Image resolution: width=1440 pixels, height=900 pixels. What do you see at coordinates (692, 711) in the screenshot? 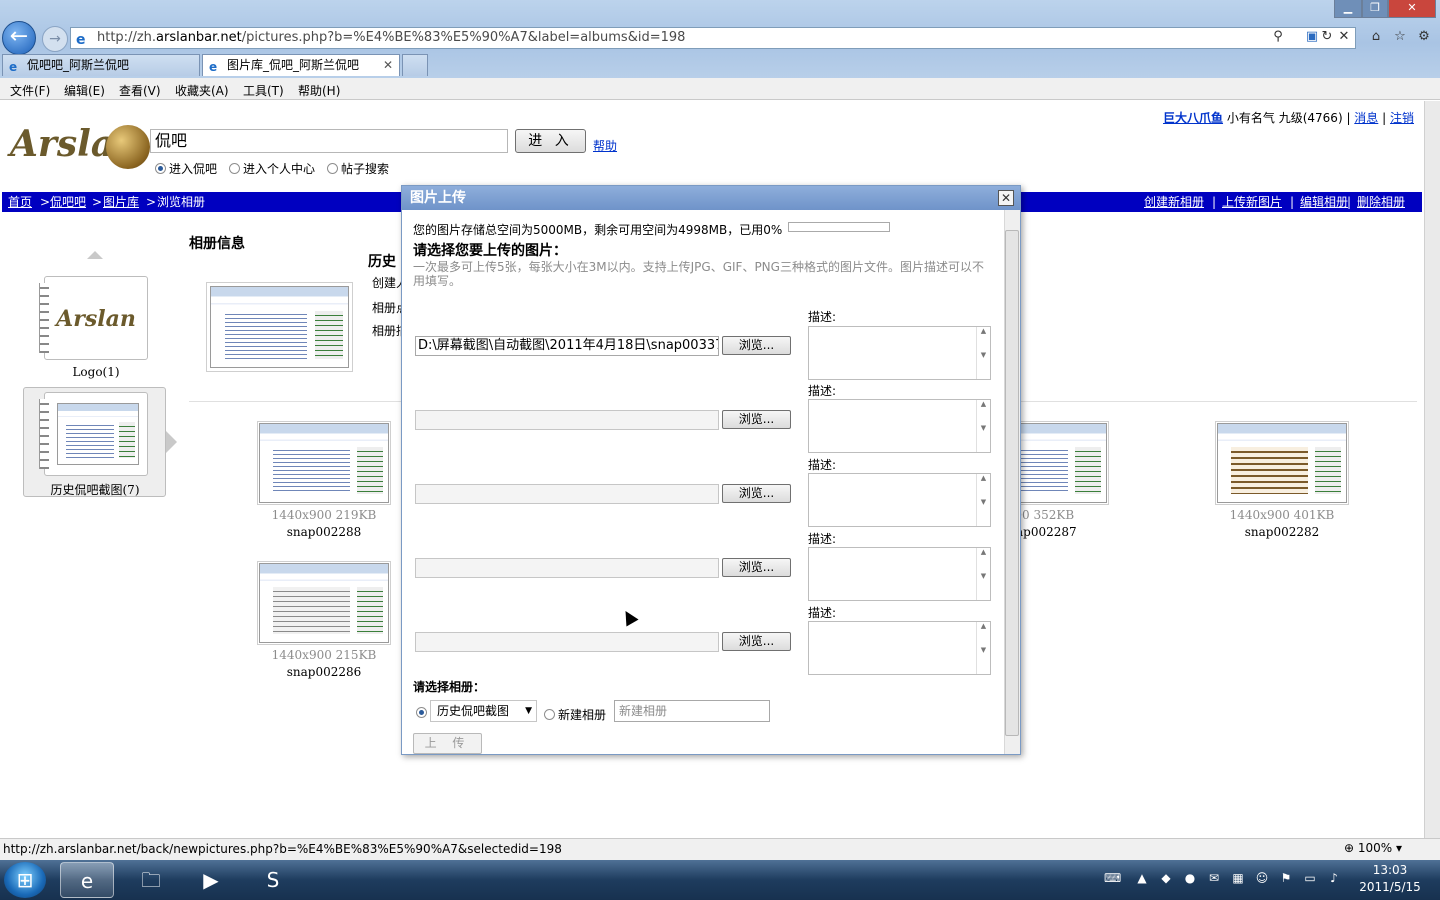
I see `new-album-input: 新建相册` at bounding box center [692, 711].